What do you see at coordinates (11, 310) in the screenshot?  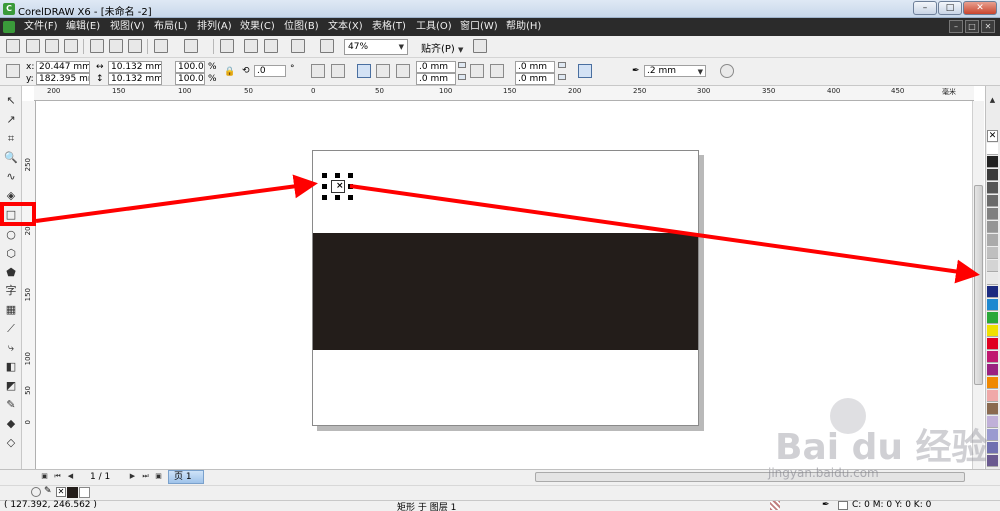 I see `table-tool-icon: ▦` at bounding box center [11, 310].